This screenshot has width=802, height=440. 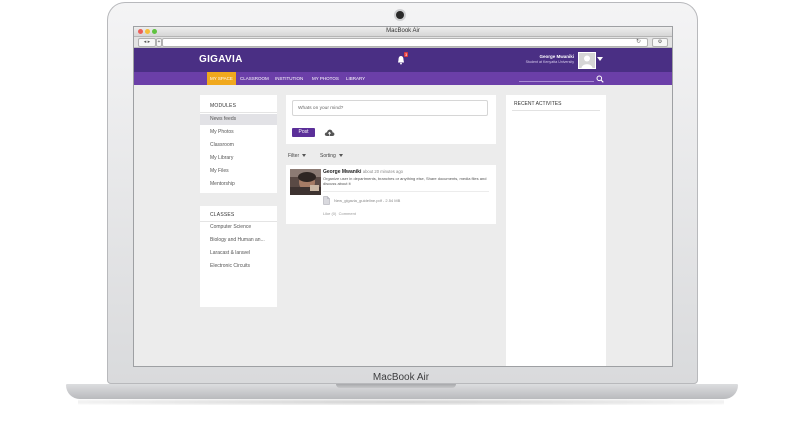 I want to click on modules-heading: MODULES, so click(x=223, y=106).